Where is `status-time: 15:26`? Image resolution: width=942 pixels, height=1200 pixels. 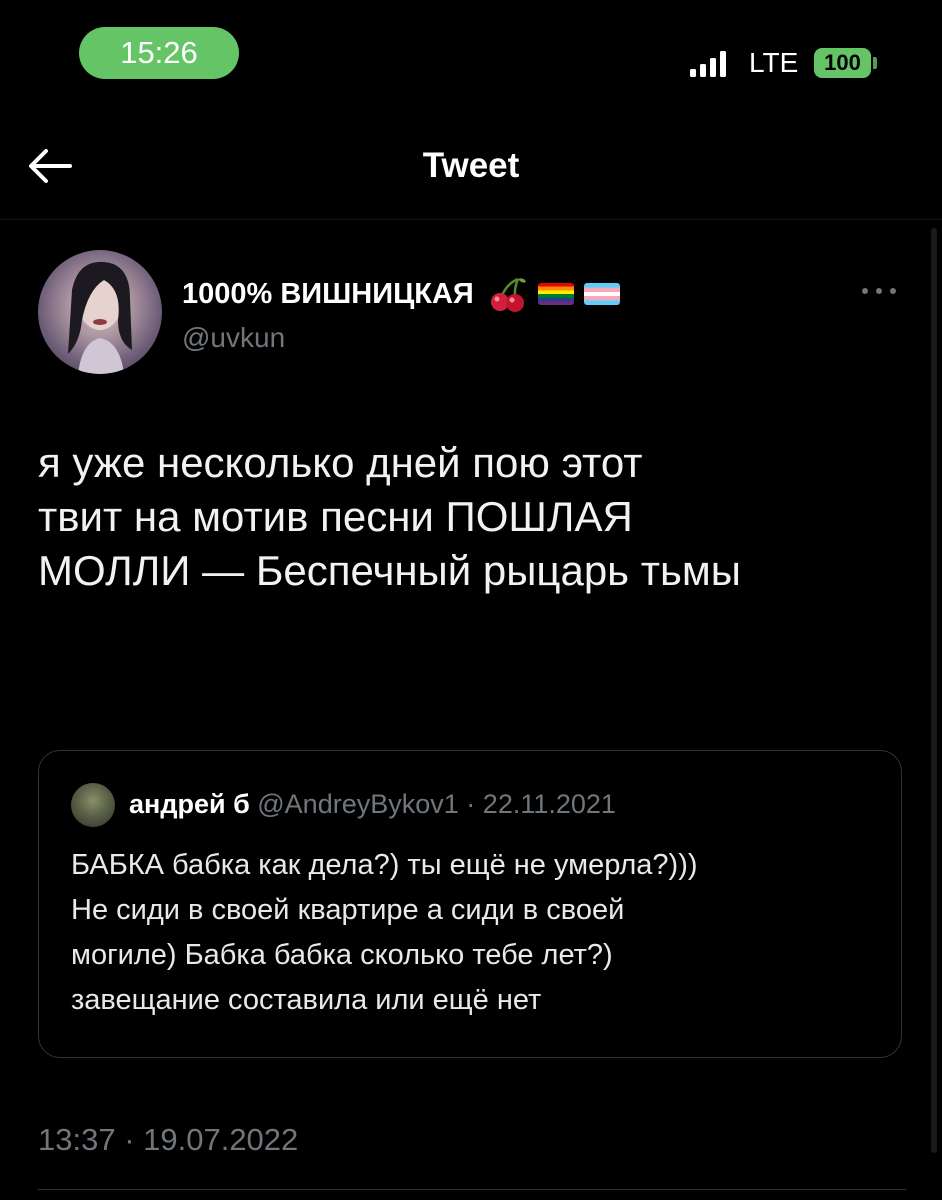 status-time: 15:26 is located at coordinates (159, 53).